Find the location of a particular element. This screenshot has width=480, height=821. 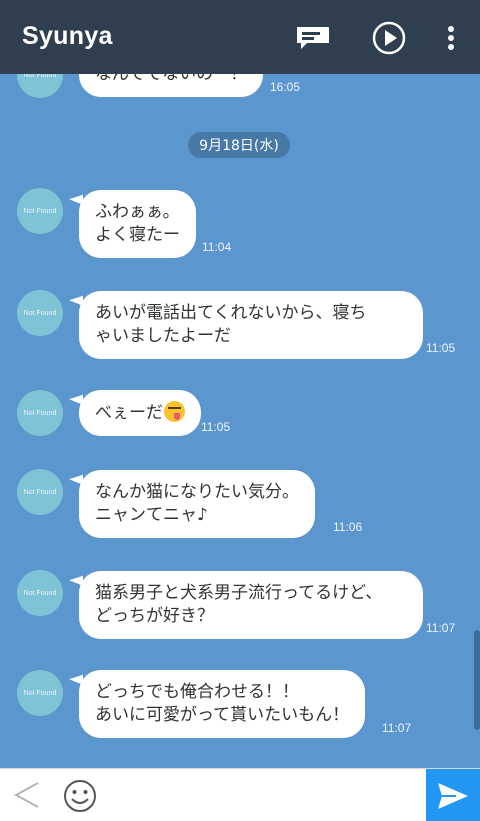

notes-icon is located at coordinates (313, 38).